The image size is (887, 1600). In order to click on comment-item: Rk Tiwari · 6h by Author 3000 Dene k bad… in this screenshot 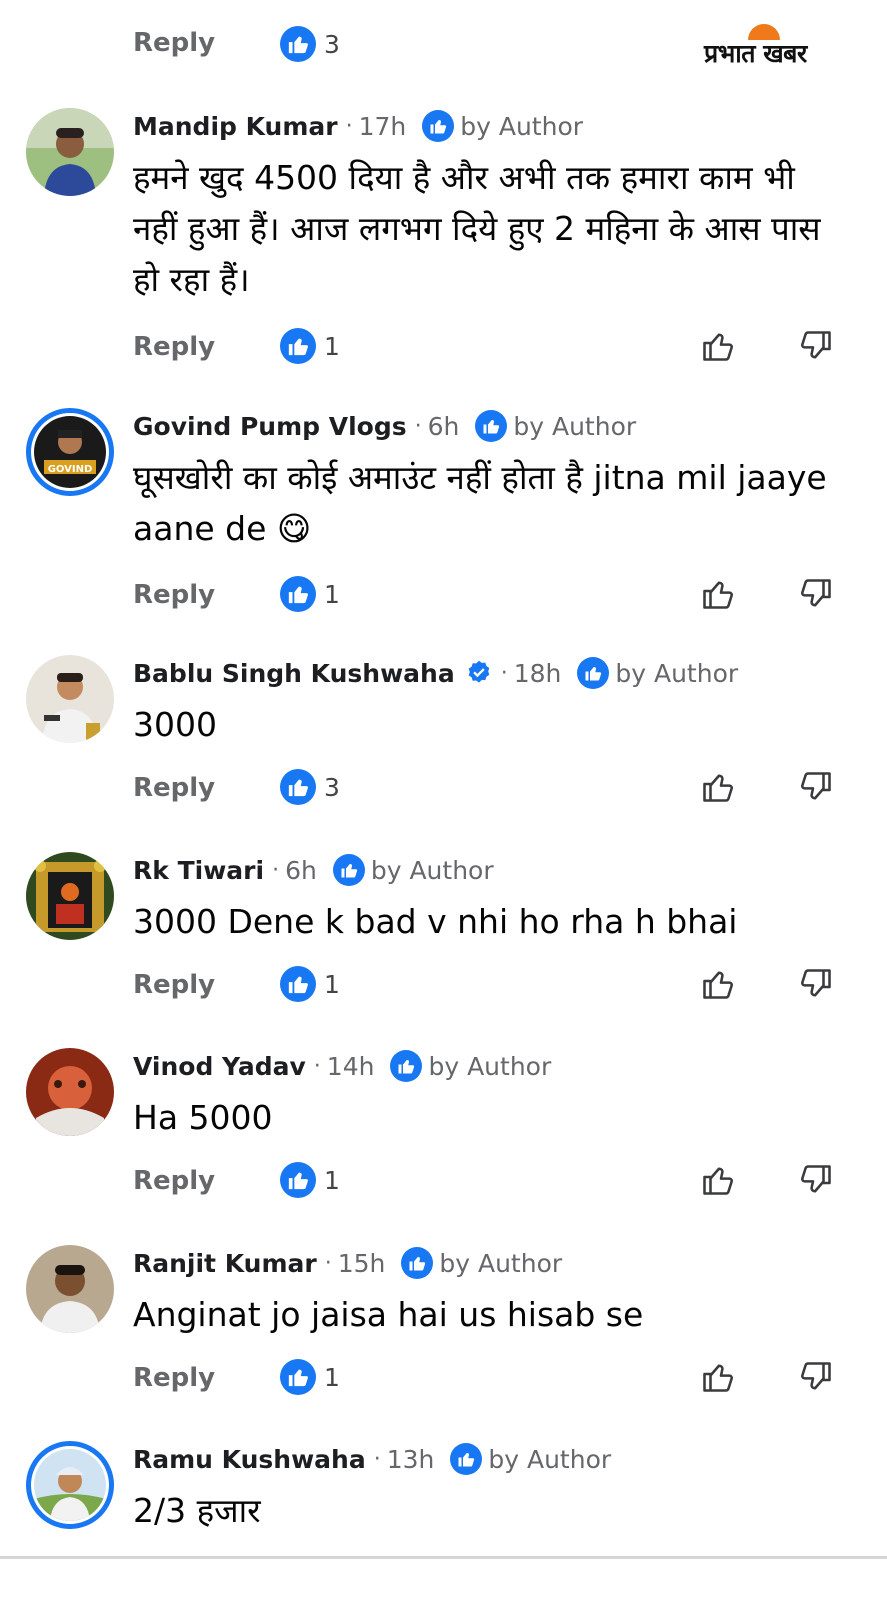, I will do `click(443, 932)`.